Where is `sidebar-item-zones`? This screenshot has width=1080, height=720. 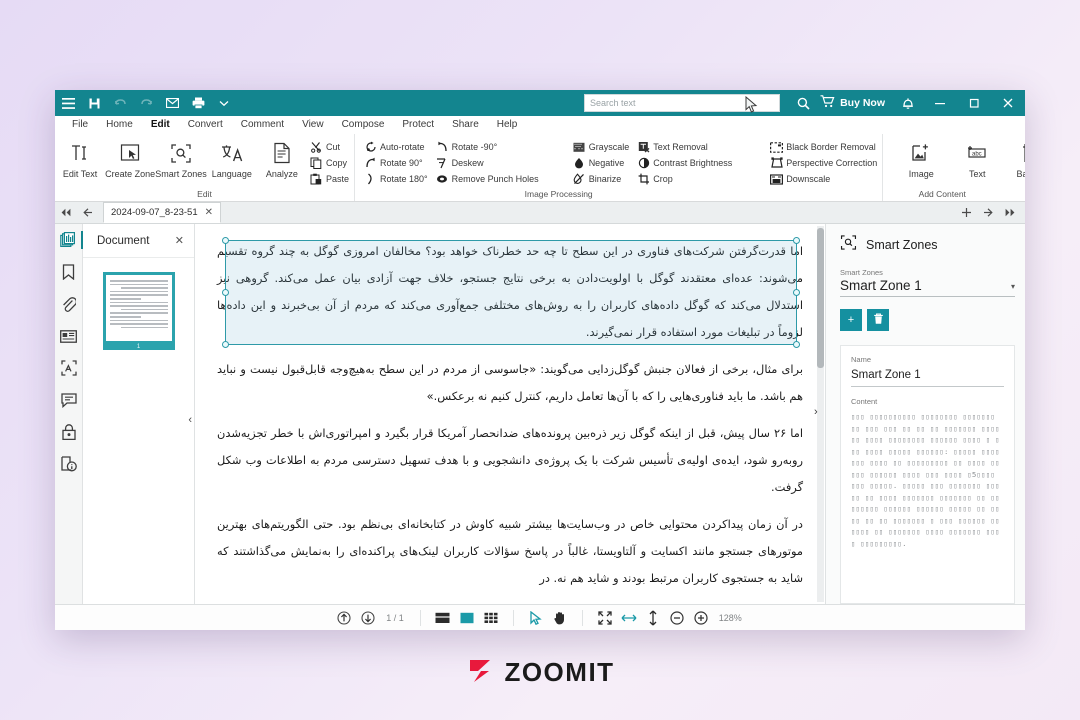
sidebar-item-zones is located at coordinates (69, 368).